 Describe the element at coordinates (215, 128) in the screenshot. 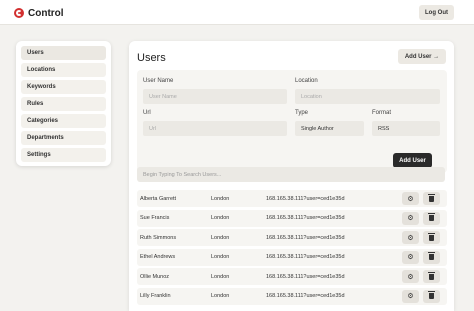

I see `url-input: Url` at that location.